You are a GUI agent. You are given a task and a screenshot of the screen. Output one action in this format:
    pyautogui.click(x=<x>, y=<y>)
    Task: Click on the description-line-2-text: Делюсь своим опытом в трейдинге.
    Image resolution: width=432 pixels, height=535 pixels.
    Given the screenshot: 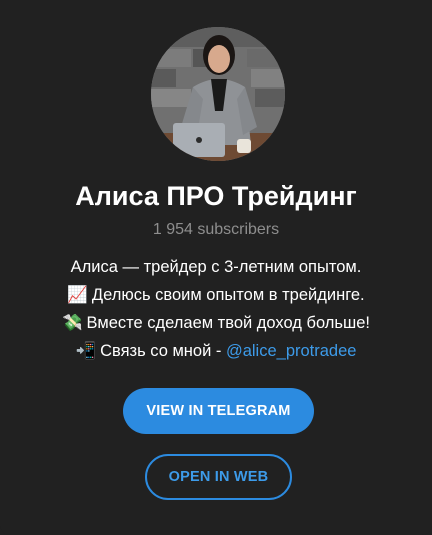 What is the action you would take?
    pyautogui.click(x=228, y=295)
    